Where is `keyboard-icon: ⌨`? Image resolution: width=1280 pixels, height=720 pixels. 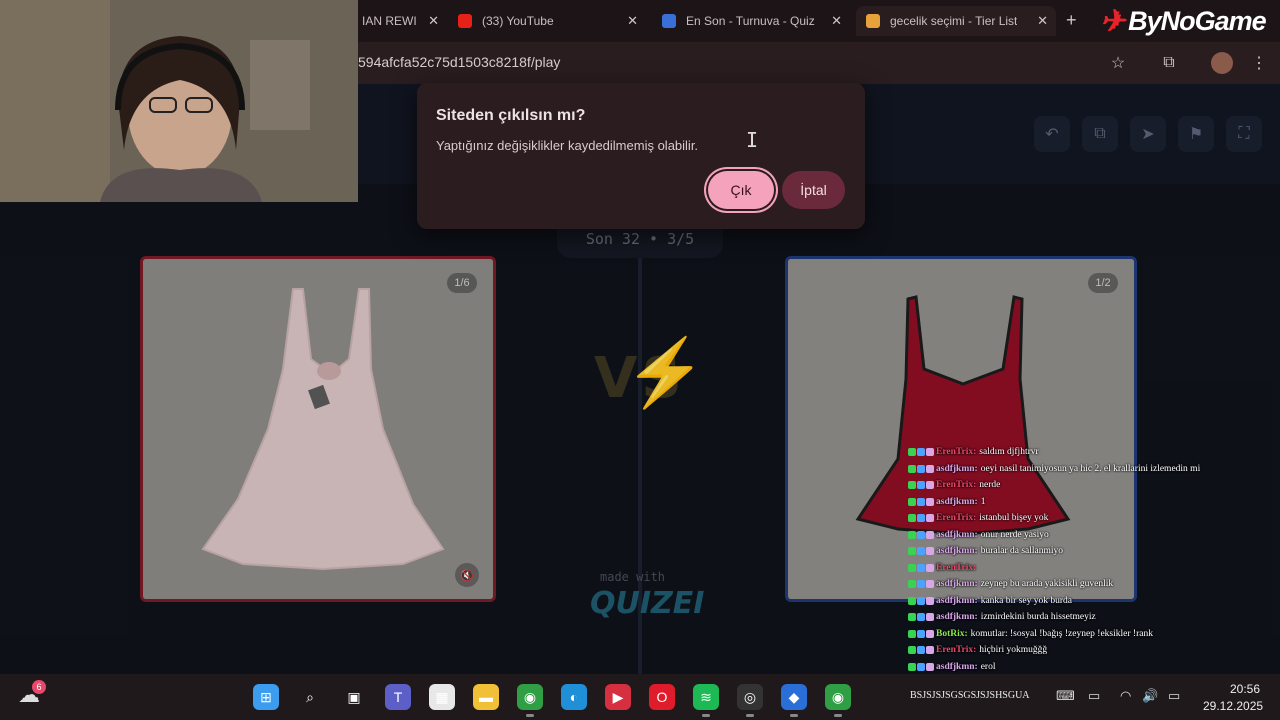
keyboard-icon: ⌨ is located at coordinates (1065, 696).